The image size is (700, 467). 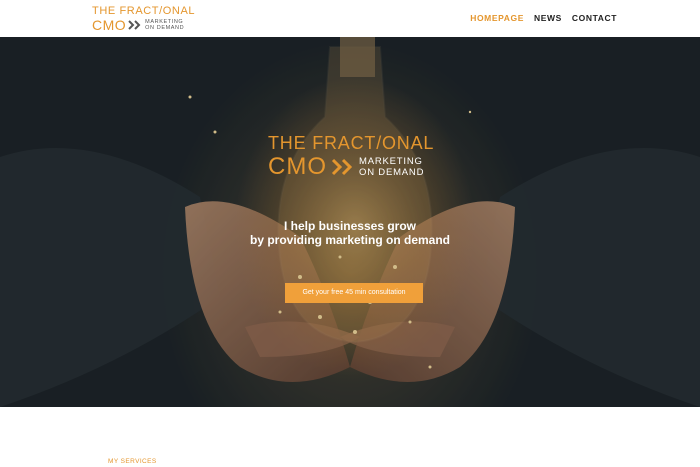 I want to click on site-logo: THE FRACT/ONAL CMO MARKETING ON DEMAND, so click(x=144, y=19).